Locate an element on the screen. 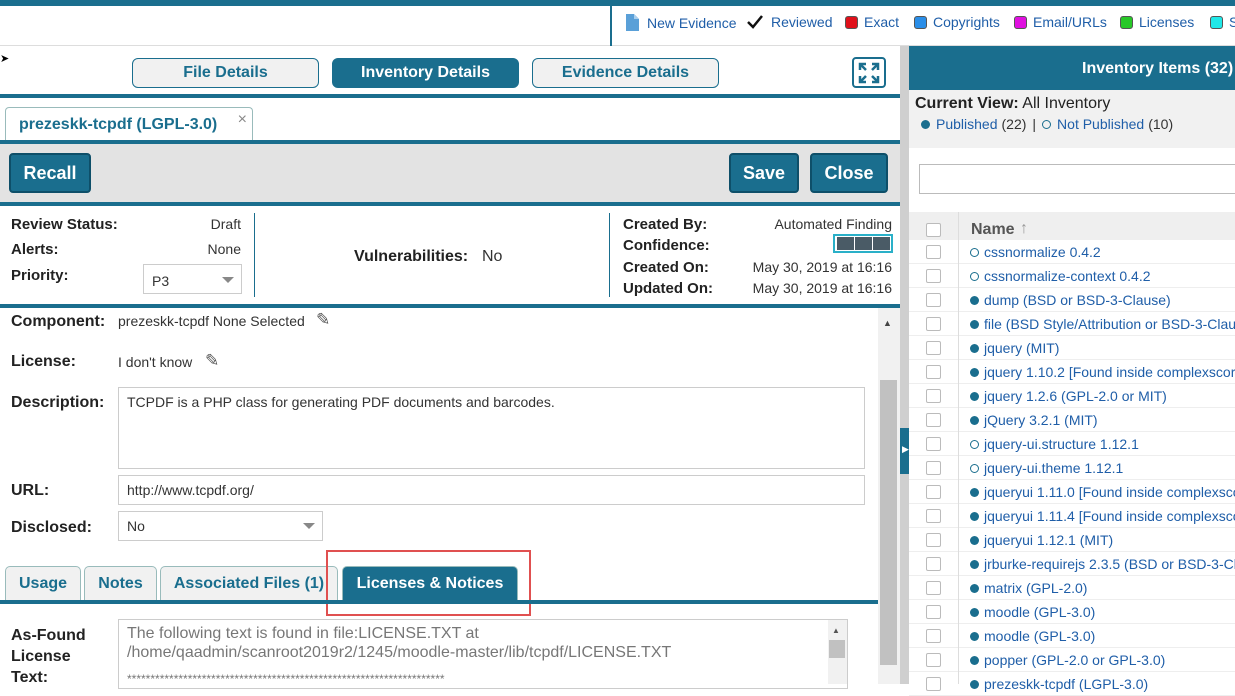  tab-associated-files: Associated Files (1) is located at coordinates (249, 583).